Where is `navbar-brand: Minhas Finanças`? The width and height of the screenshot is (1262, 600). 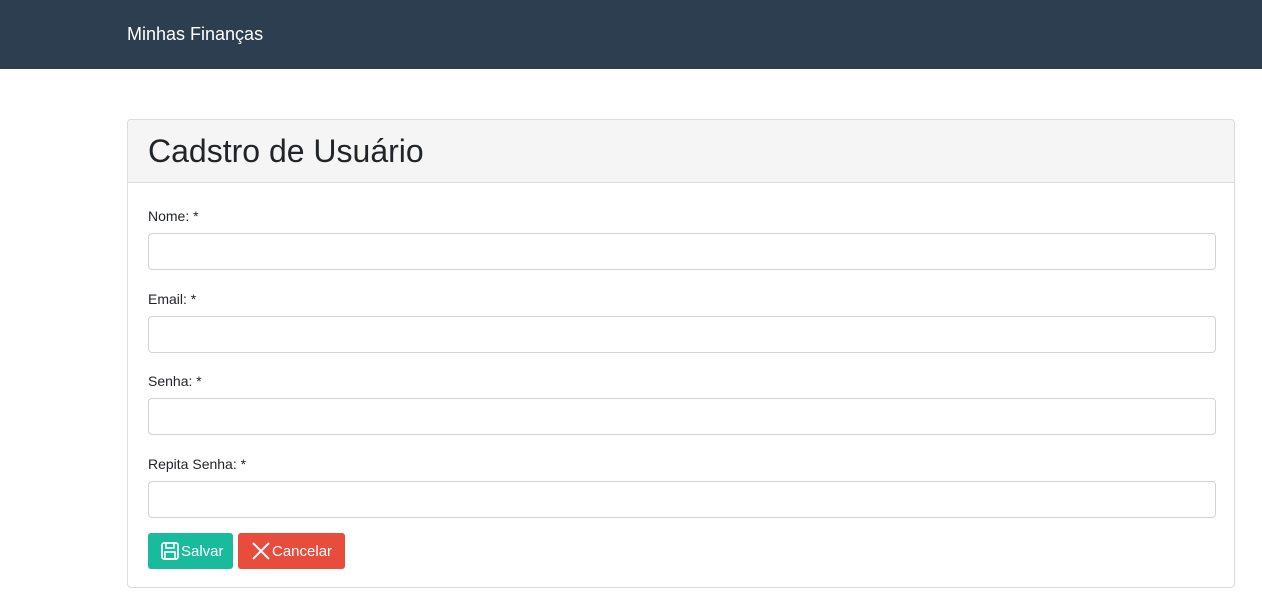
navbar-brand: Minhas Finanças is located at coordinates (195, 34).